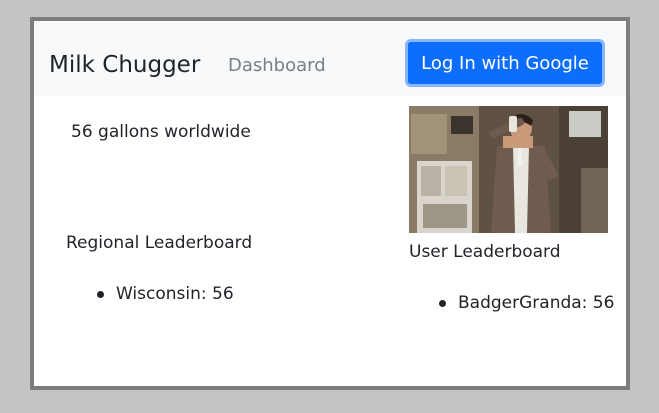 The width and height of the screenshot is (659, 413). What do you see at coordinates (124, 65) in the screenshot?
I see `brand-logo: Milk Chugger` at bounding box center [124, 65].